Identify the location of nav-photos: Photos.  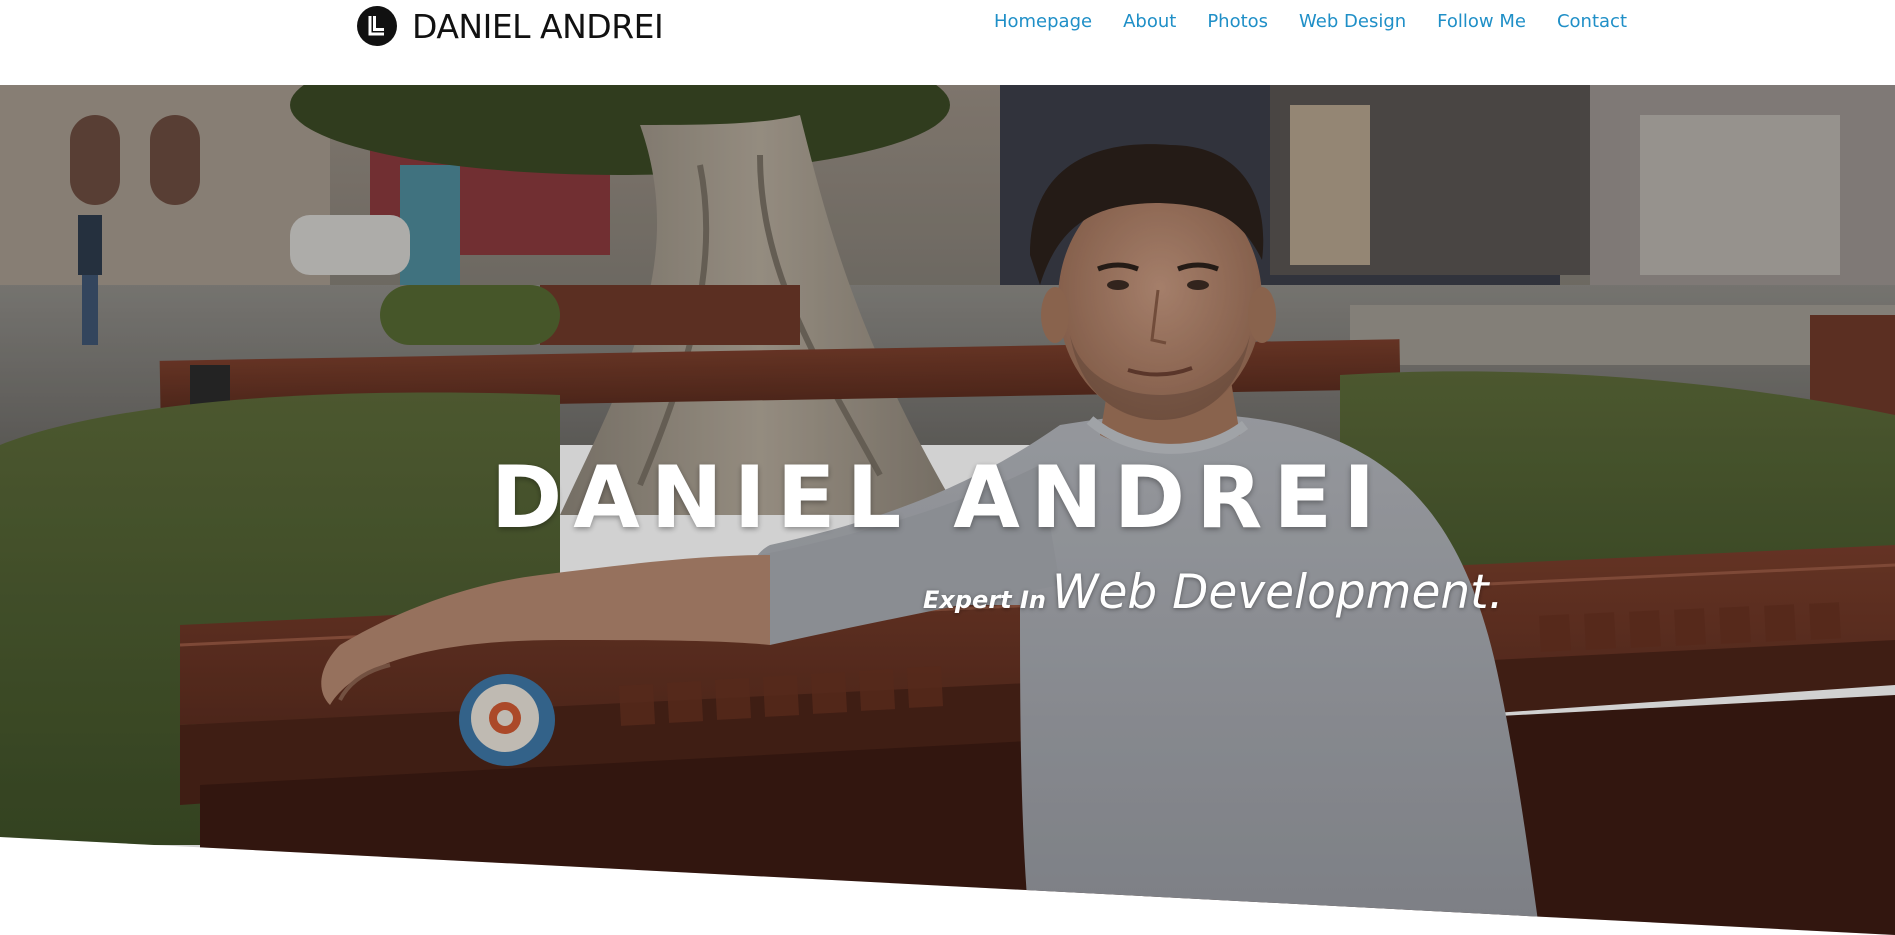
(1237, 22).